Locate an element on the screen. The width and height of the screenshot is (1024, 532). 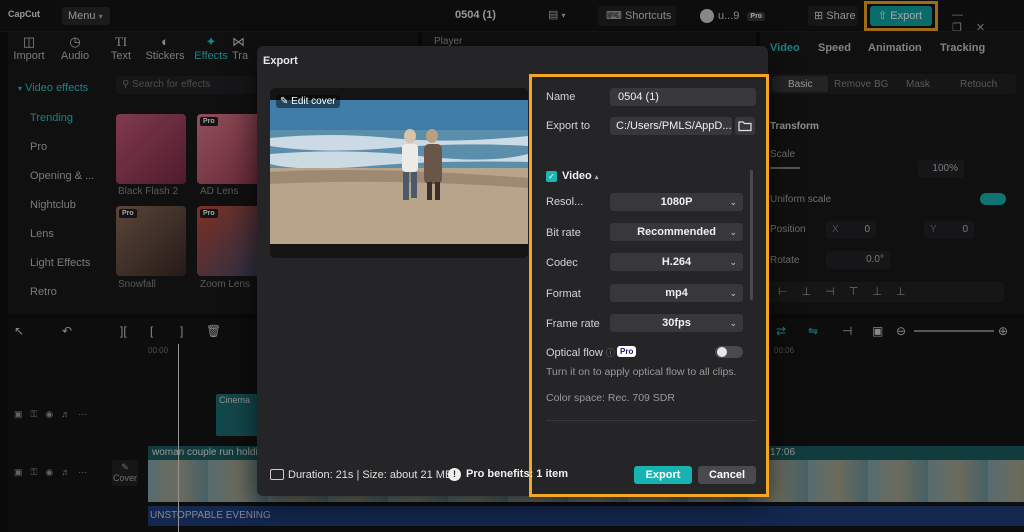
settings-scrollbar is located at coordinates (751, 235).